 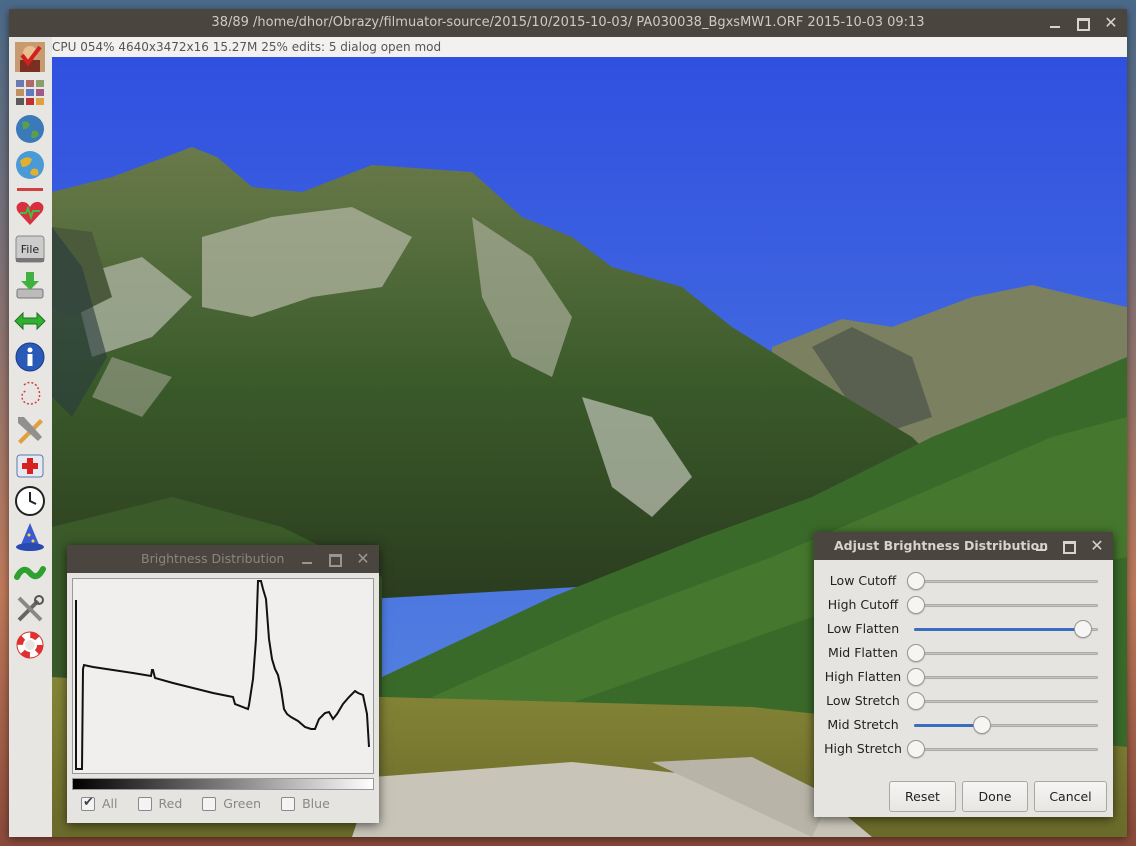 I want to click on check-green-box, so click(x=209, y=803).